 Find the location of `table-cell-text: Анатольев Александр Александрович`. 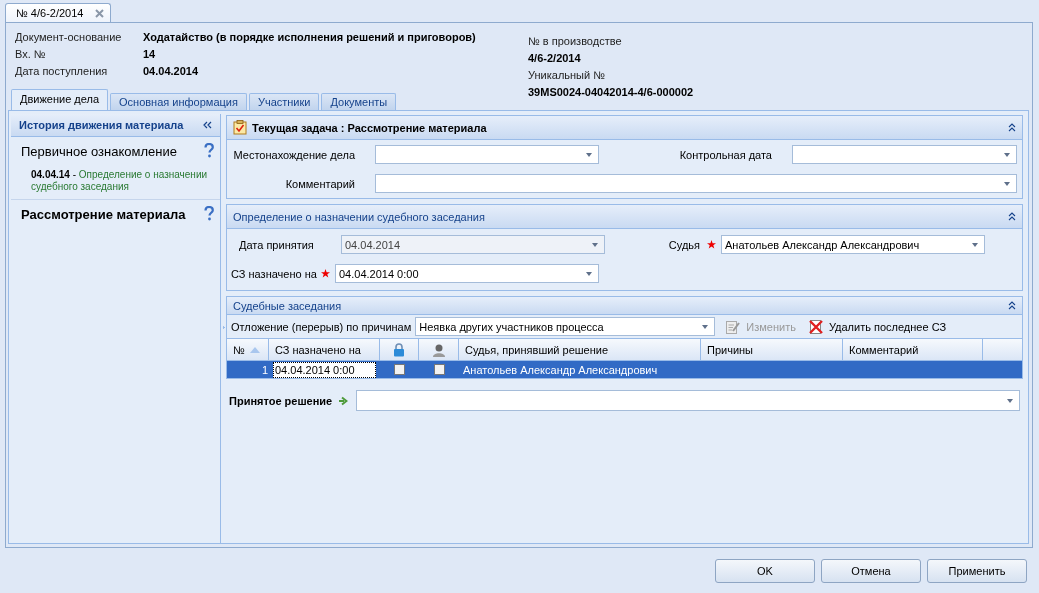

table-cell-text: Анатольев Александр Александрович is located at coordinates (560, 369).